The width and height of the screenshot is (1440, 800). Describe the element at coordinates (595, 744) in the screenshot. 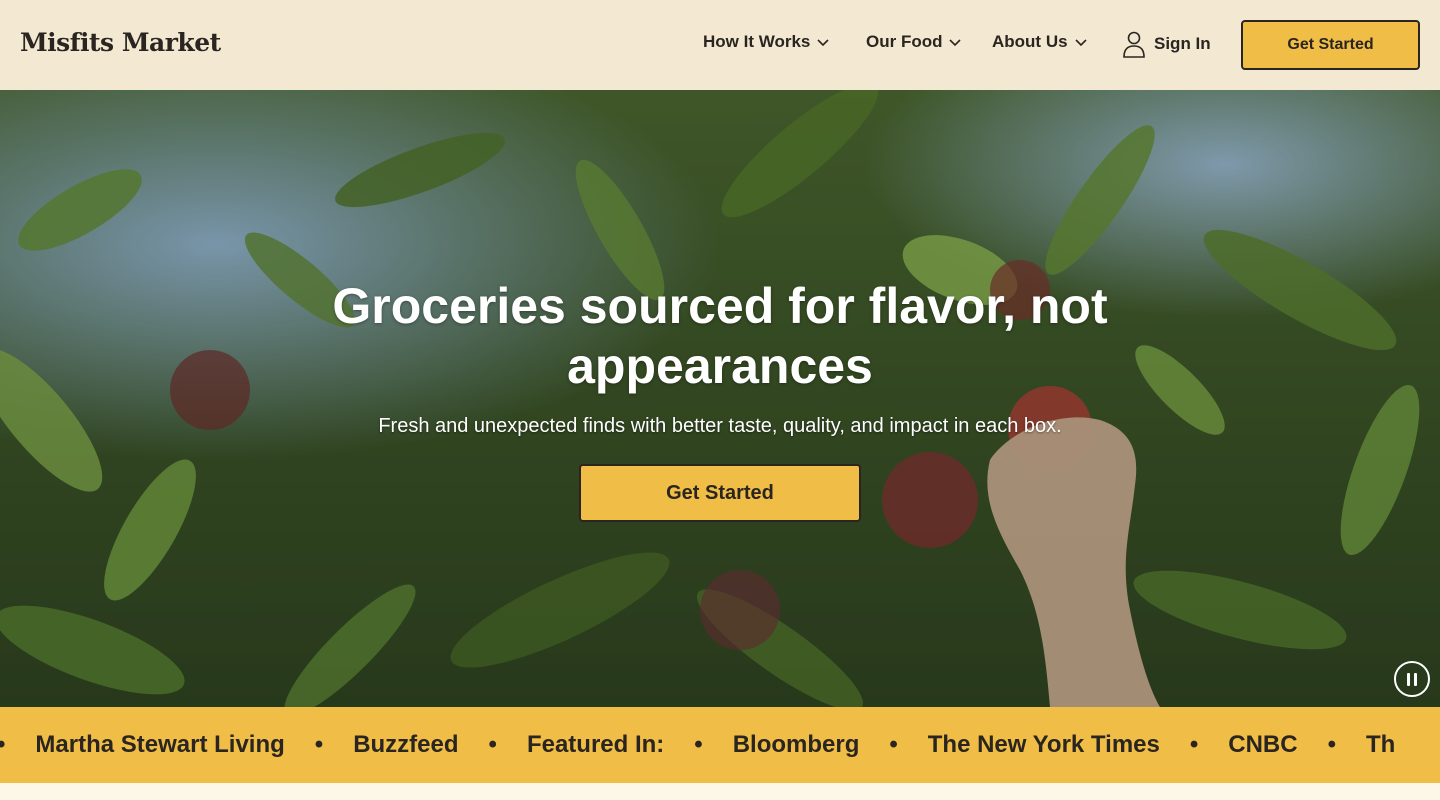

I see `ticker-item: Featured In:` at that location.